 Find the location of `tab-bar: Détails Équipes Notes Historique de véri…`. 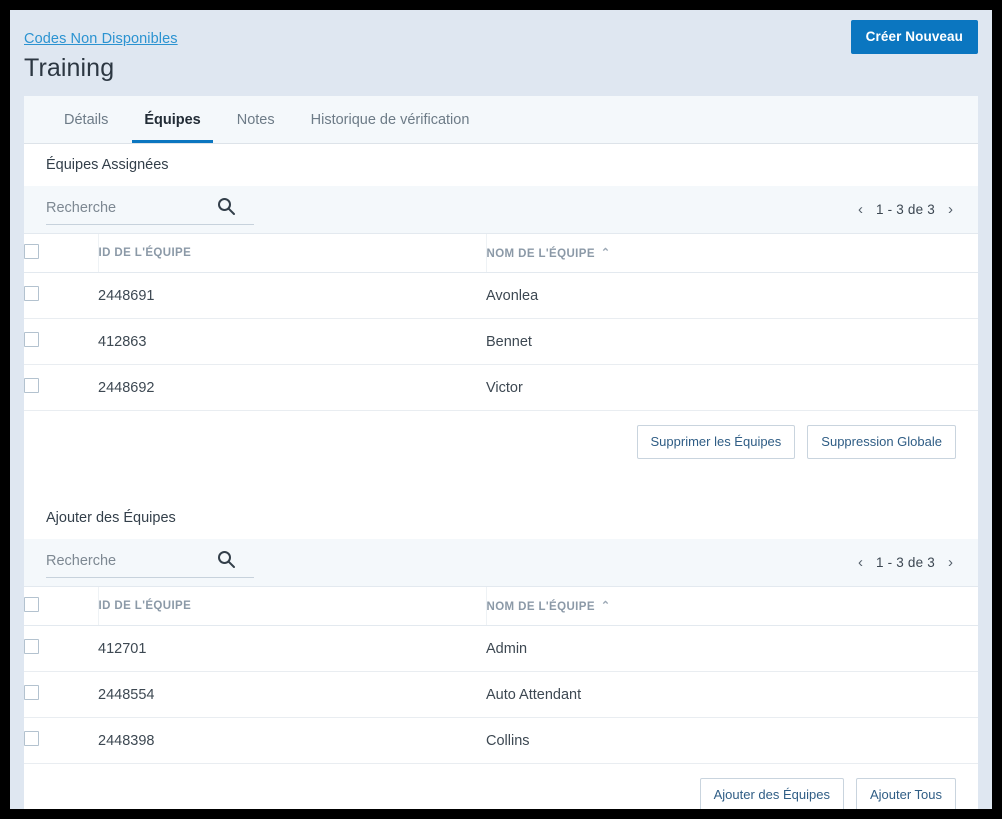

tab-bar: Détails Équipes Notes Historique de véri… is located at coordinates (501, 120).